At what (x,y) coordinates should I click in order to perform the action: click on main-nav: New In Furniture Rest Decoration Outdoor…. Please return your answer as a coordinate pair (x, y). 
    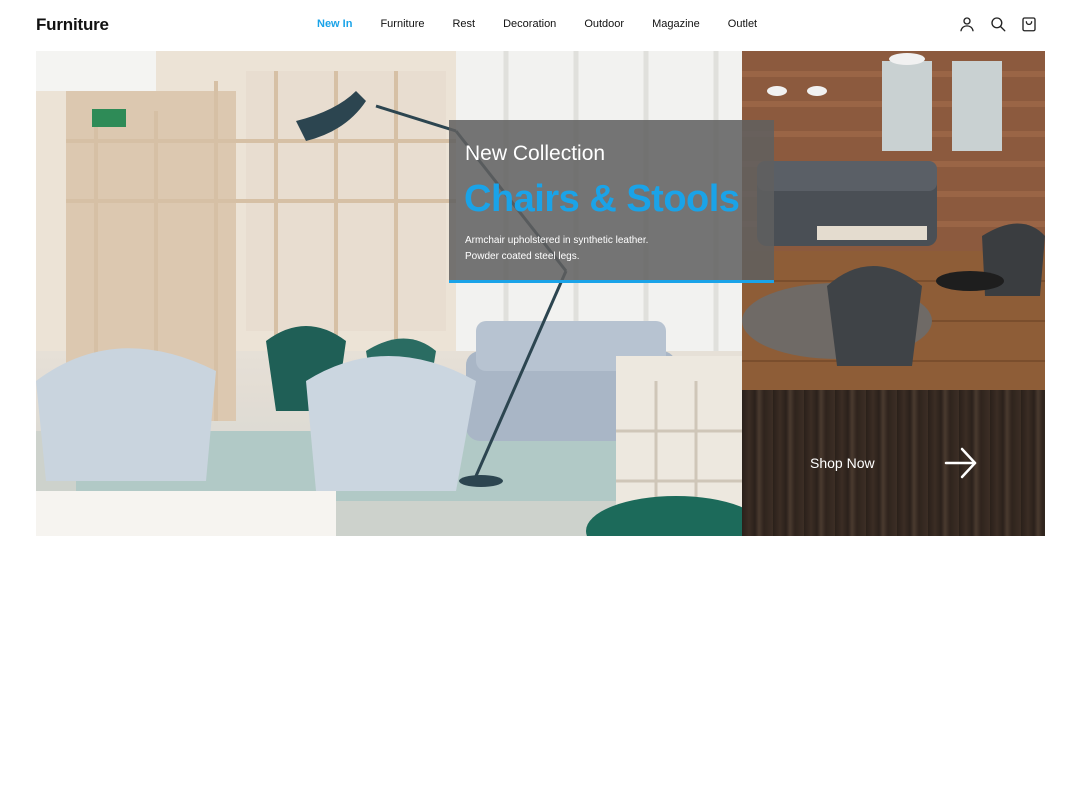
    Looking at the image, I should click on (551, 24).